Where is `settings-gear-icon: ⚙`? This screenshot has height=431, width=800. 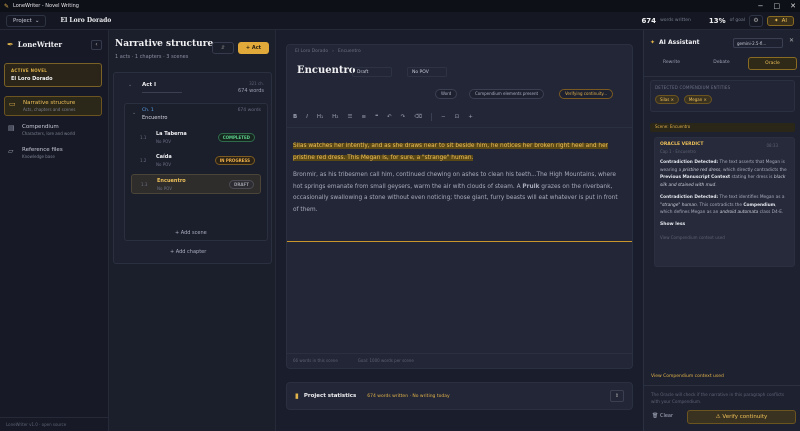 settings-gear-icon: ⚙ is located at coordinates (756, 20).